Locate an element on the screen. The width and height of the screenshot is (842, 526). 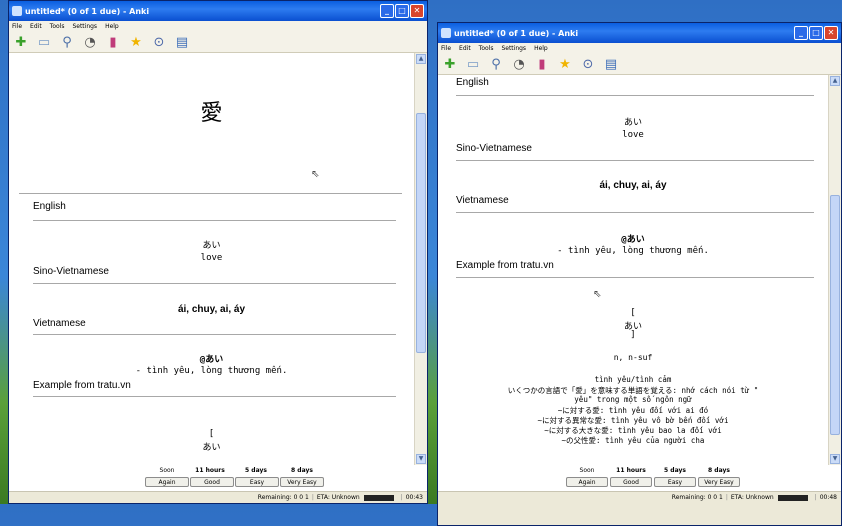
status-bar: Remaining: 0 0 1 | ETA: Unknown | 00:48 is located at coordinates (639, 497).